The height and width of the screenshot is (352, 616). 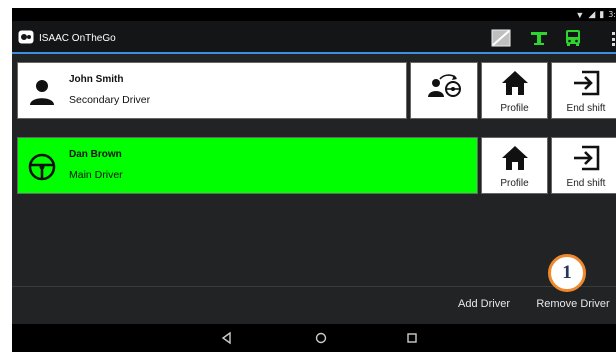 I want to click on switch-driver-icon, so click(x=444, y=85).